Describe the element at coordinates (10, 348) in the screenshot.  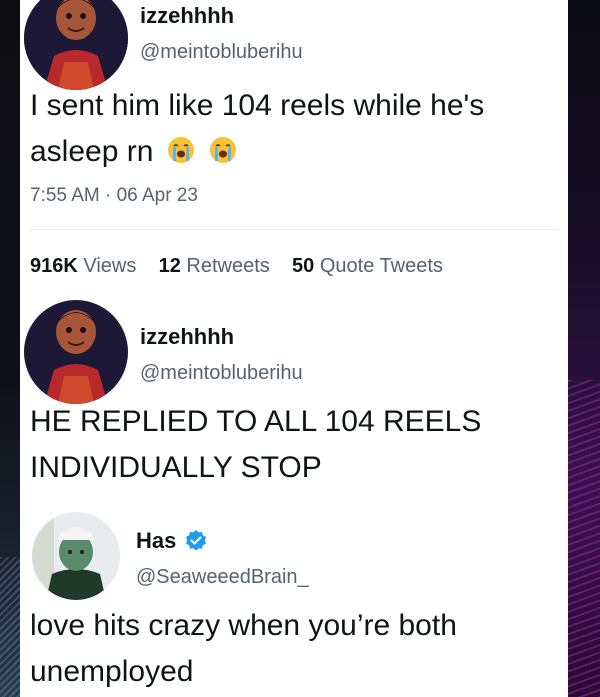
I see `background-left-edge` at that location.